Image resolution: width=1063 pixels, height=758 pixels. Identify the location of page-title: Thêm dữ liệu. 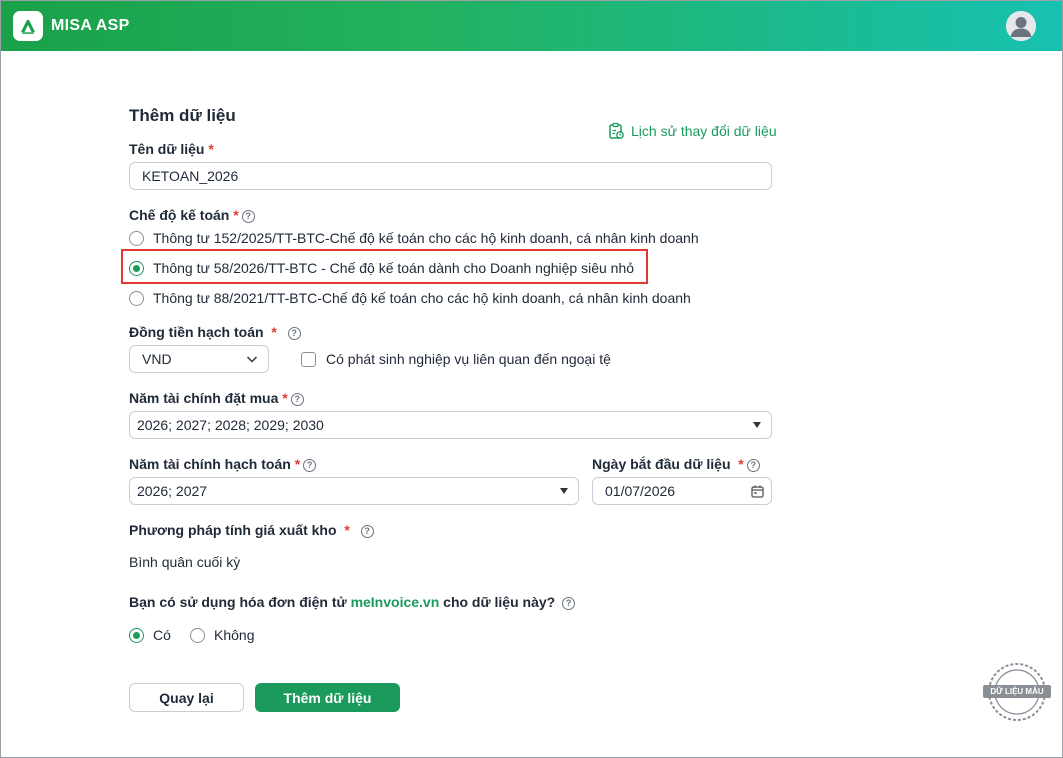
(182, 115).